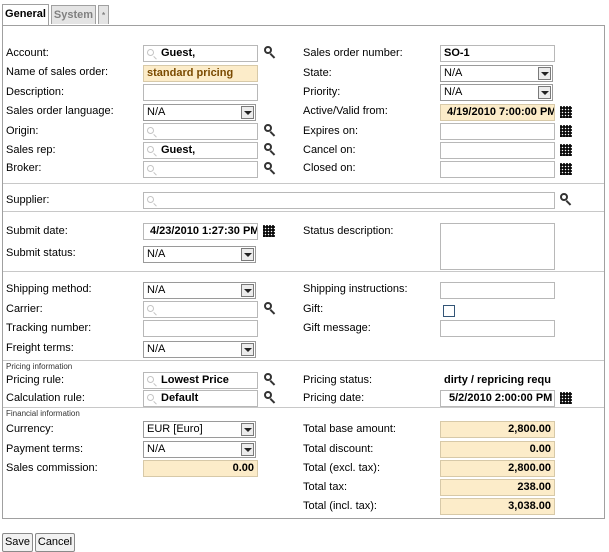 This screenshot has width=609, height=552. What do you see at coordinates (349, 429) in the screenshot?
I see `total-base-amount-label: Total base amount:` at bounding box center [349, 429].